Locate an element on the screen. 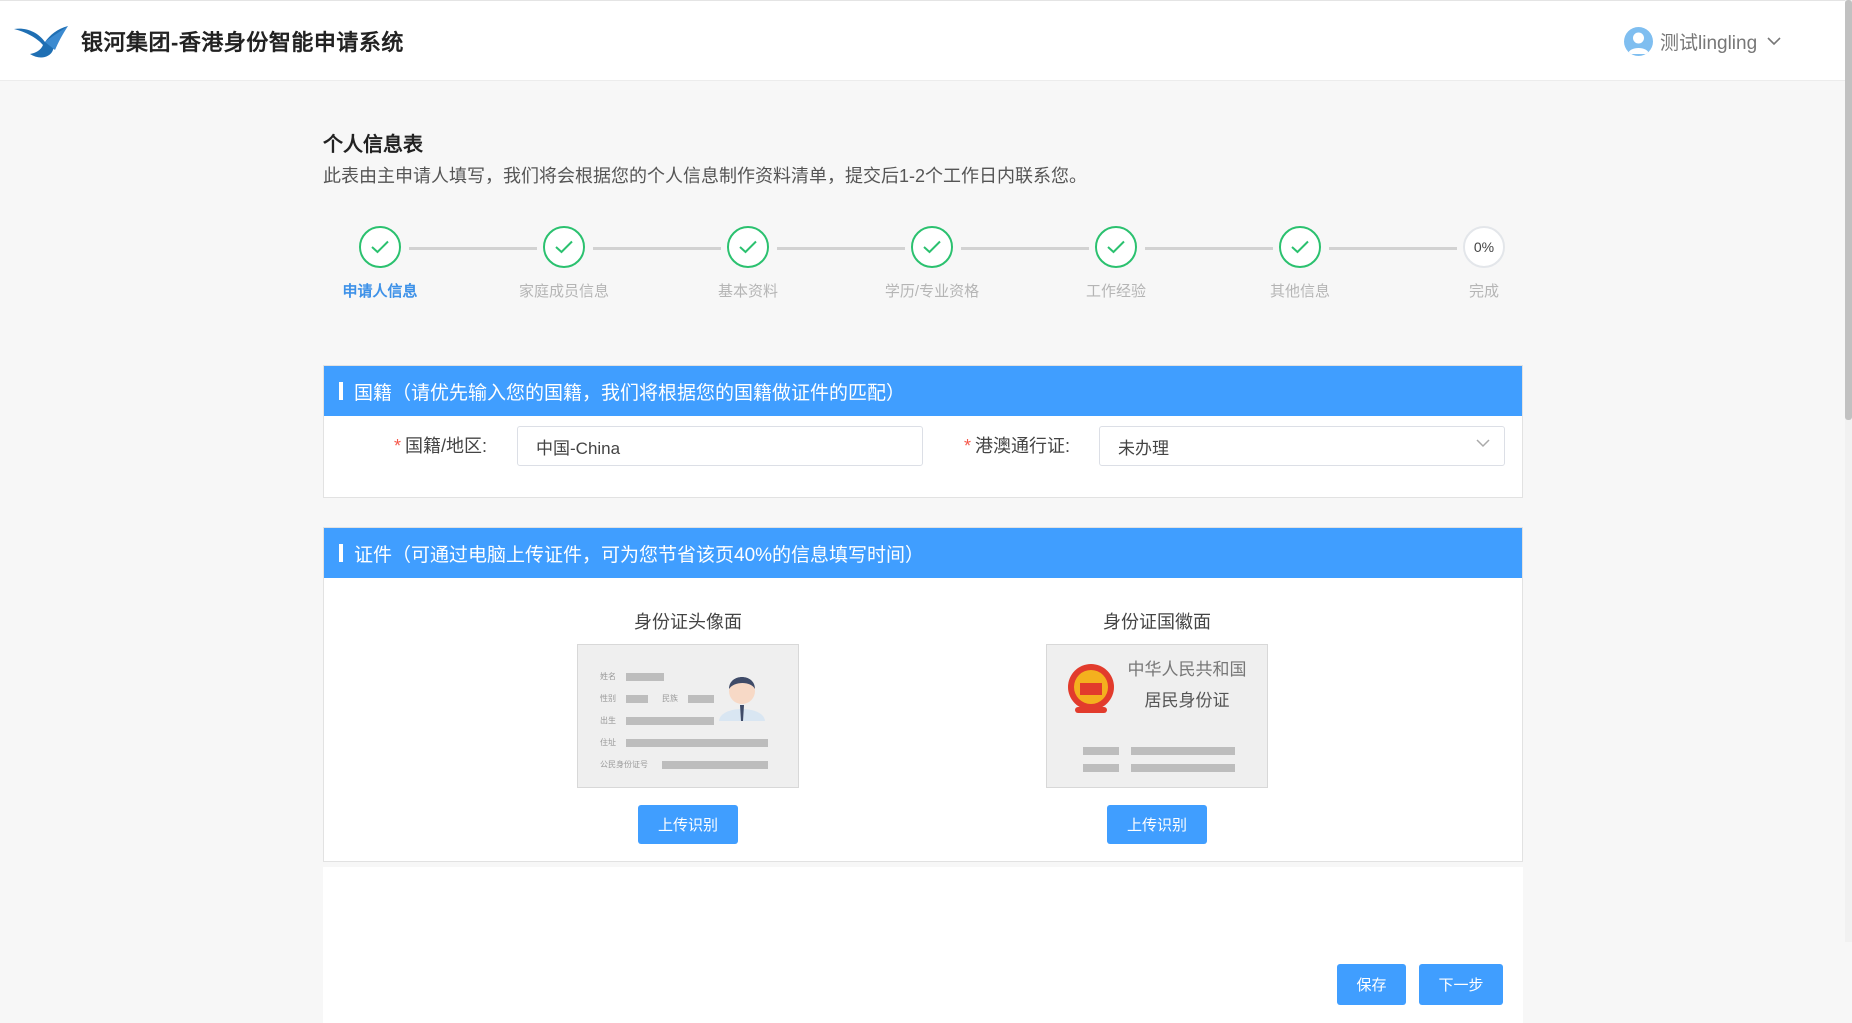 Image resolution: width=1852 pixels, height=1023 pixels. vertical-scrollbar is located at coordinates (1848, 471).